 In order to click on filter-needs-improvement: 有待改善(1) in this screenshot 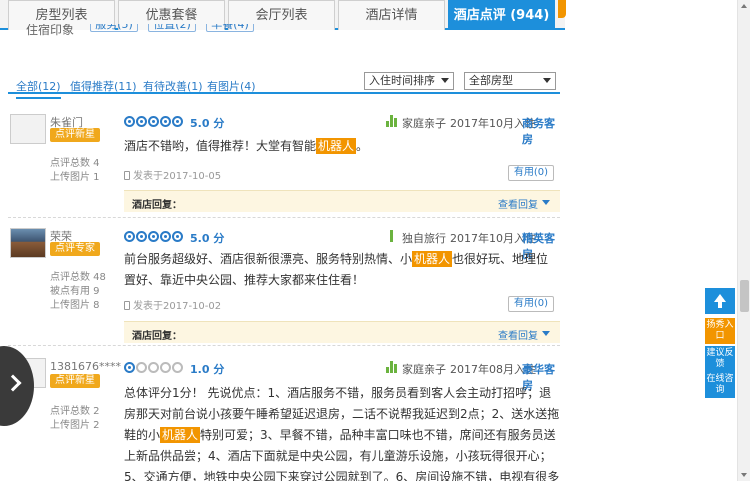, I will do `click(173, 86)`.